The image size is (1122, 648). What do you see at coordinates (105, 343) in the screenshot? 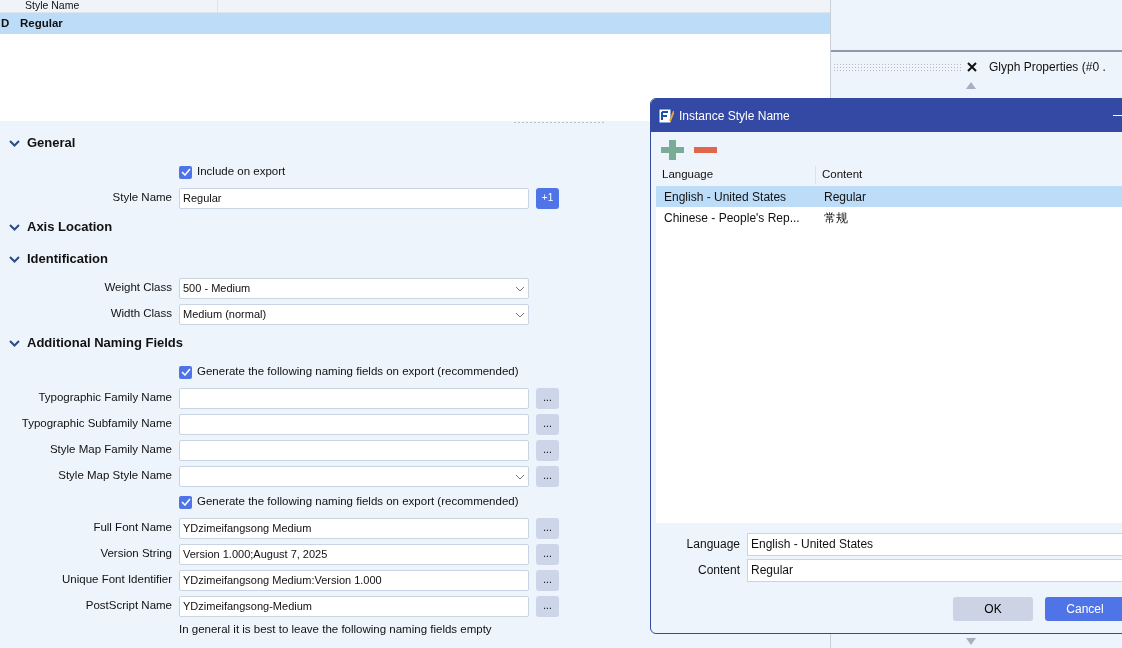
I see `section-title: Additional Naming Fields` at bounding box center [105, 343].